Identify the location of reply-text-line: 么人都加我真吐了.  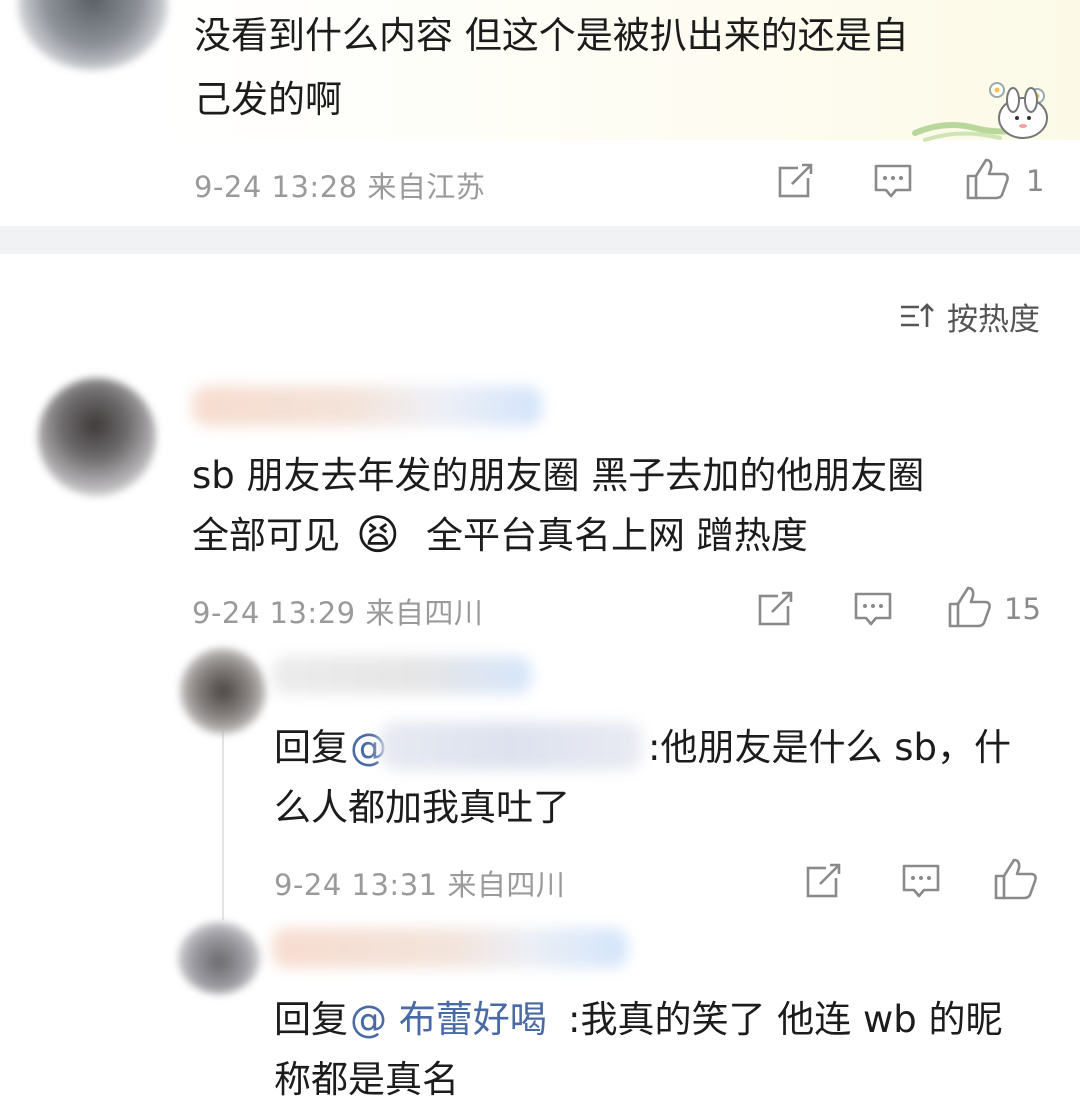
(422, 807).